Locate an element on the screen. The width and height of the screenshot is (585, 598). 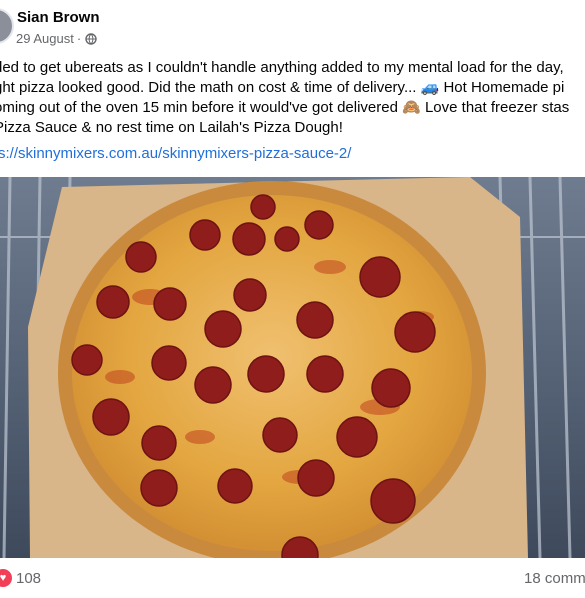
post-date: 29 August is located at coordinates (45, 38).